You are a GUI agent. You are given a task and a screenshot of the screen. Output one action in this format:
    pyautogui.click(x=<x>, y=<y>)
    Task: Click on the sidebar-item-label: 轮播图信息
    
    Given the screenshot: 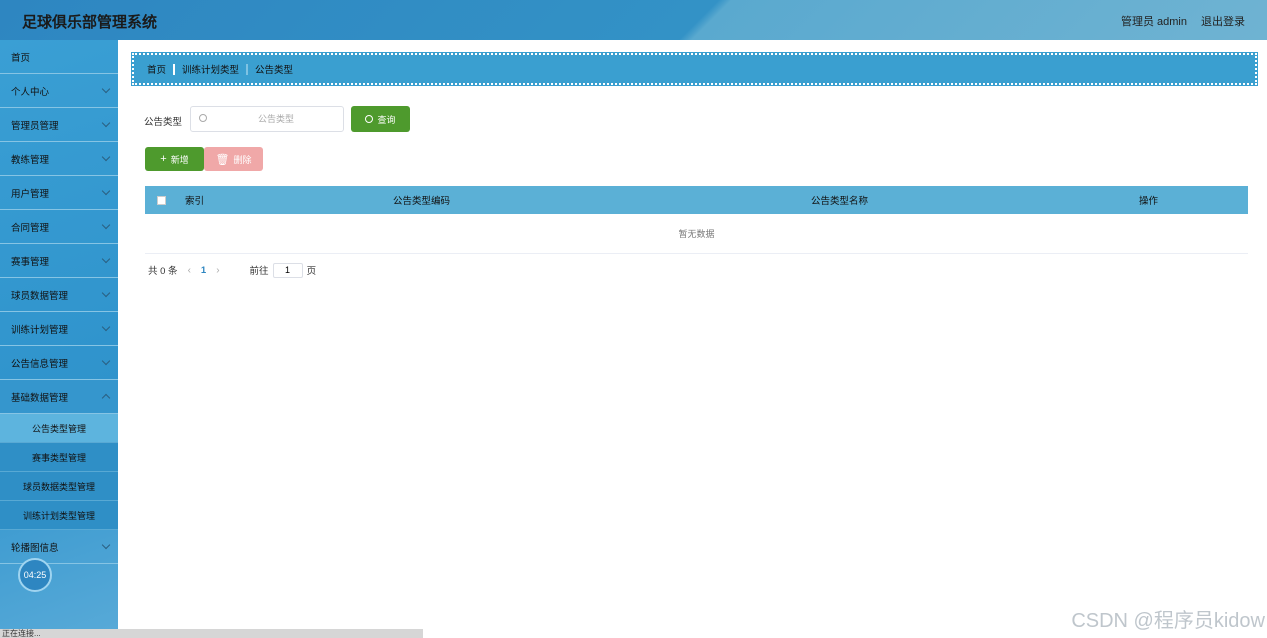 What is the action you would take?
    pyautogui.click(x=35, y=548)
    